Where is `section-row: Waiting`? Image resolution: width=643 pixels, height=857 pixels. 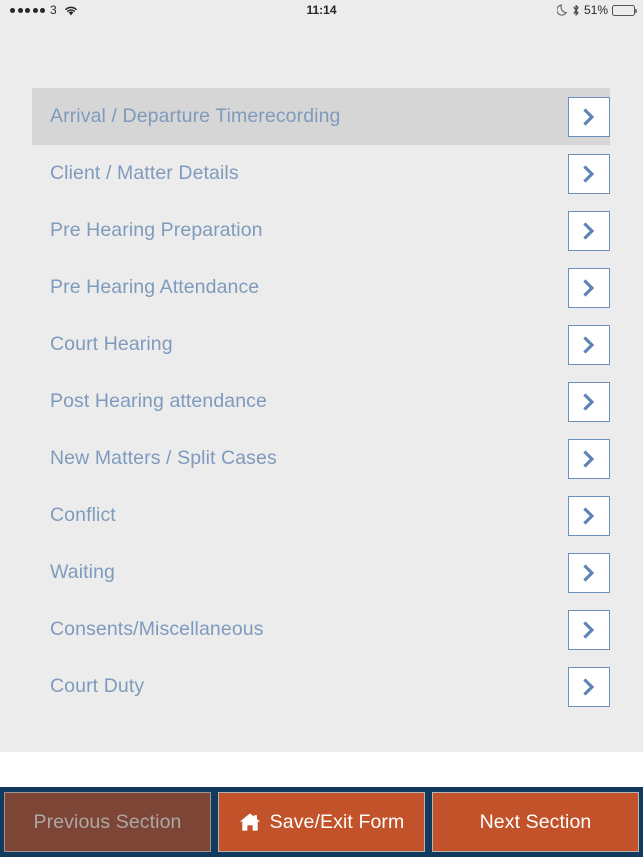
section-row: Waiting is located at coordinates (321, 572).